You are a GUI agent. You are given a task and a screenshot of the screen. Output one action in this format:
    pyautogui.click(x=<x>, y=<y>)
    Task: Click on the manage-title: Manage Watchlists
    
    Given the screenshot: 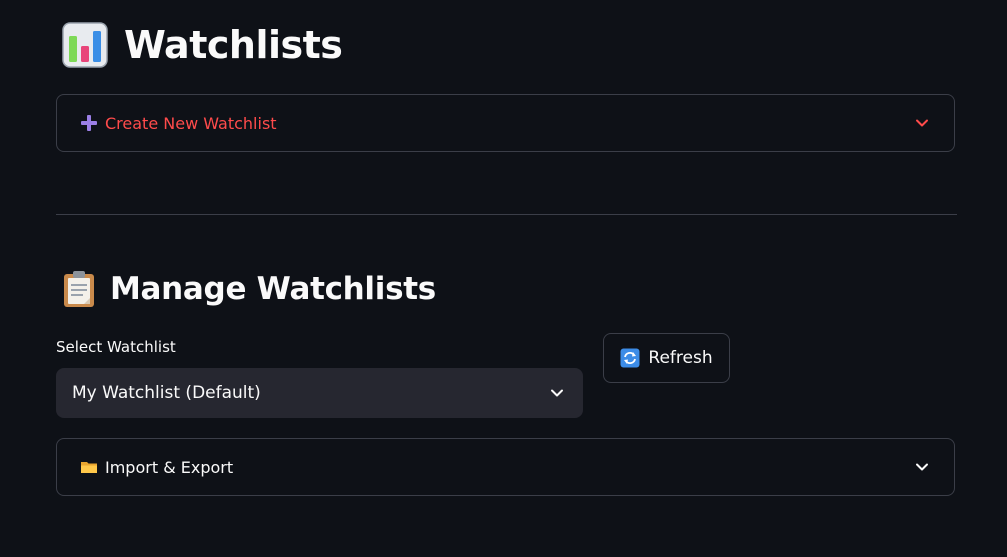 What is the action you would take?
    pyautogui.click(x=273, y=289)
    